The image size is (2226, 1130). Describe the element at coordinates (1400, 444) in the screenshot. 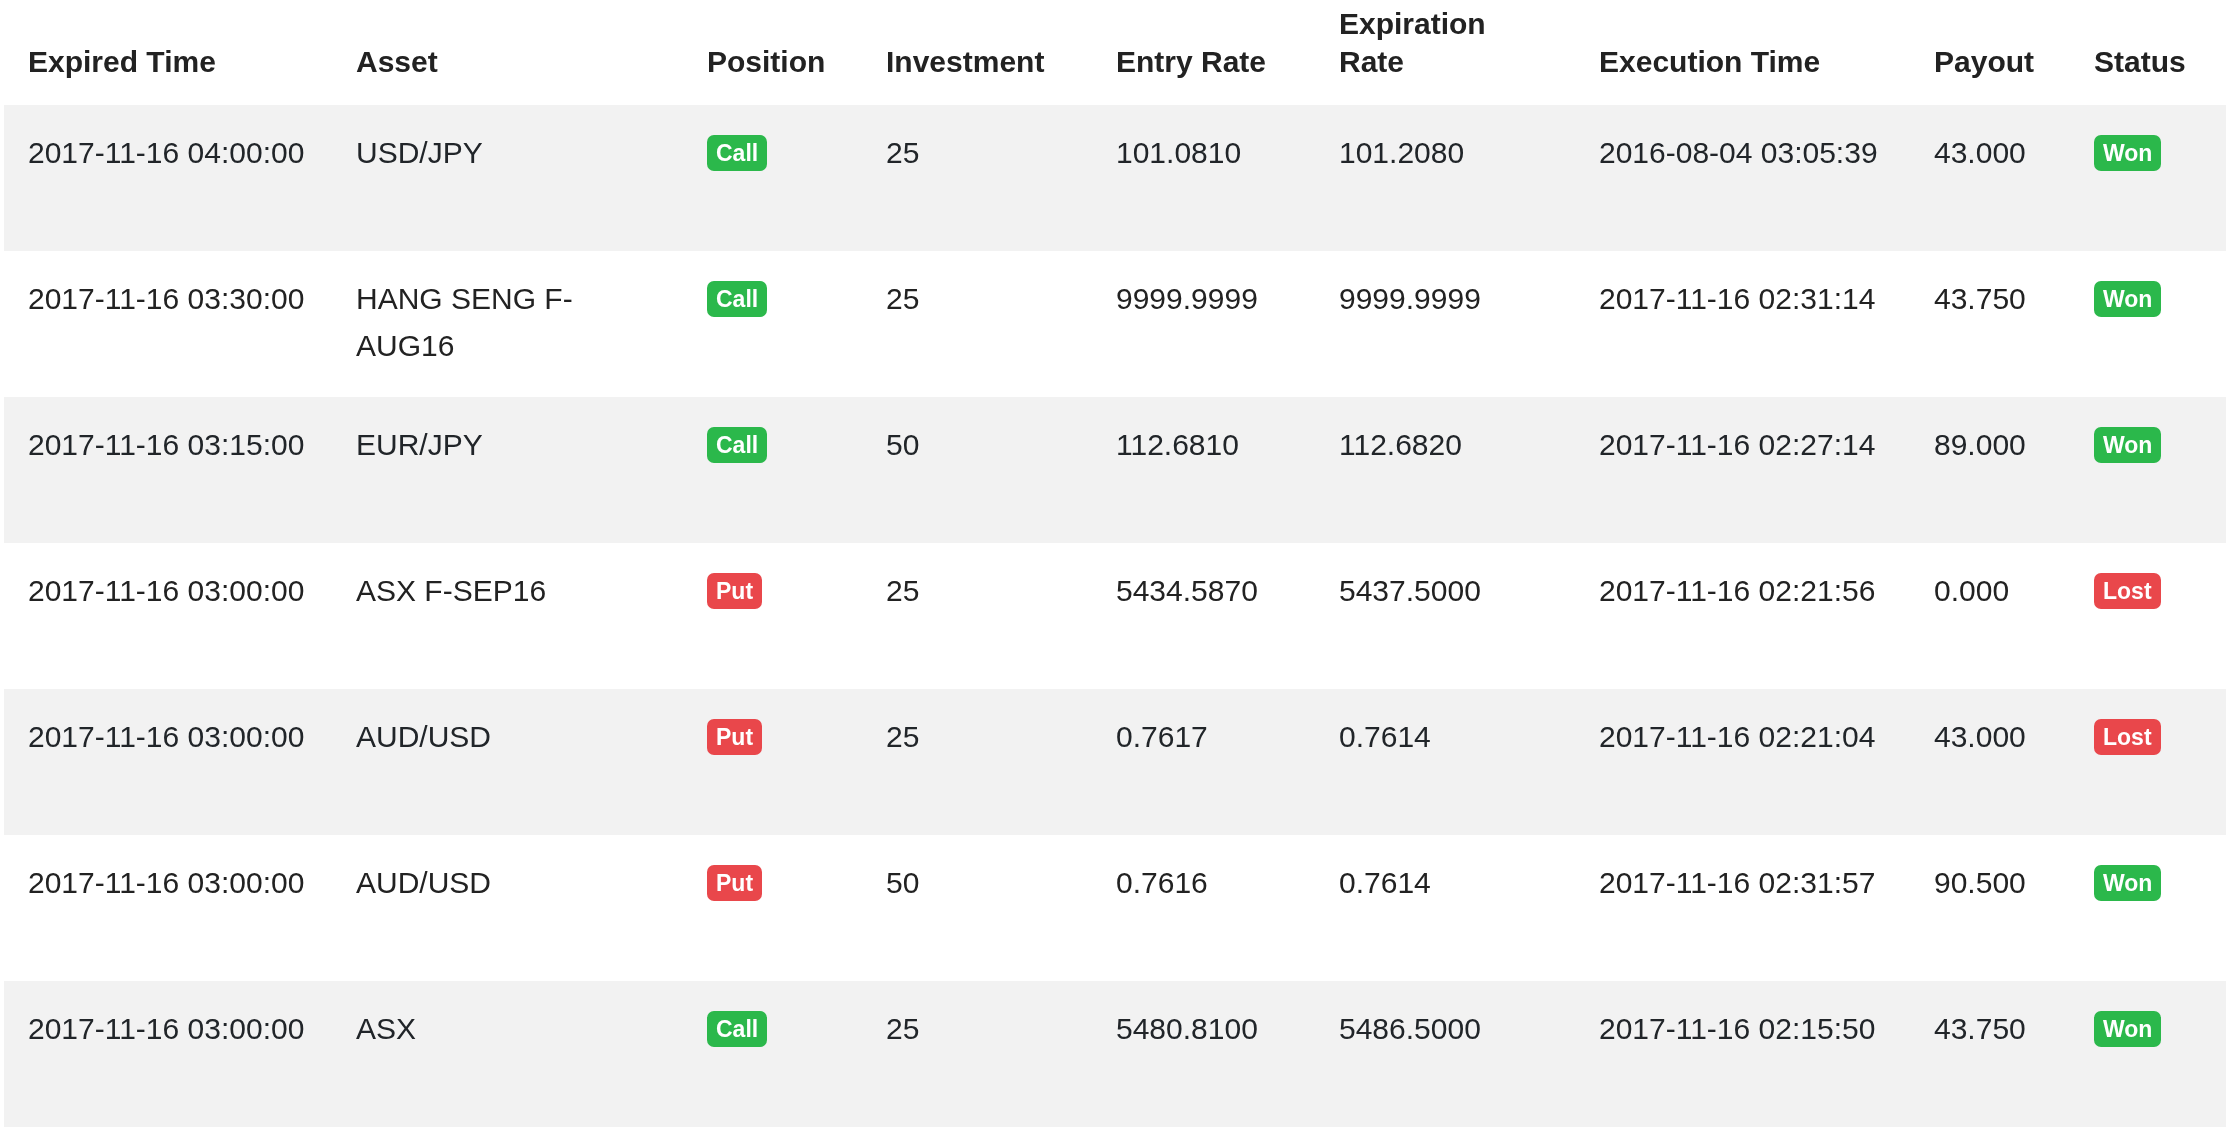

I see `expiration-rate: 112.6820` at that location.